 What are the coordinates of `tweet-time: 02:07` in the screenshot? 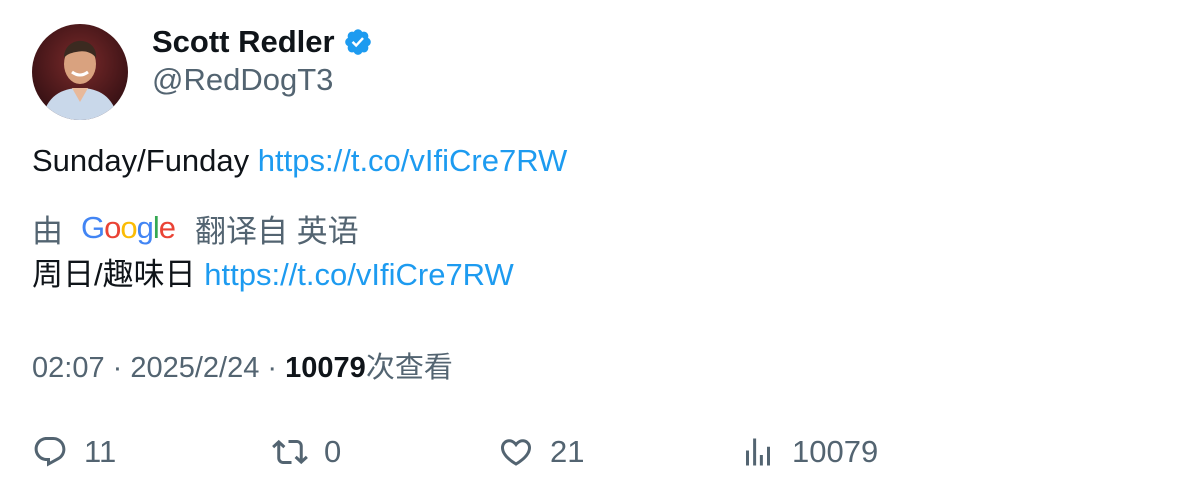 It's located at (68, 368).